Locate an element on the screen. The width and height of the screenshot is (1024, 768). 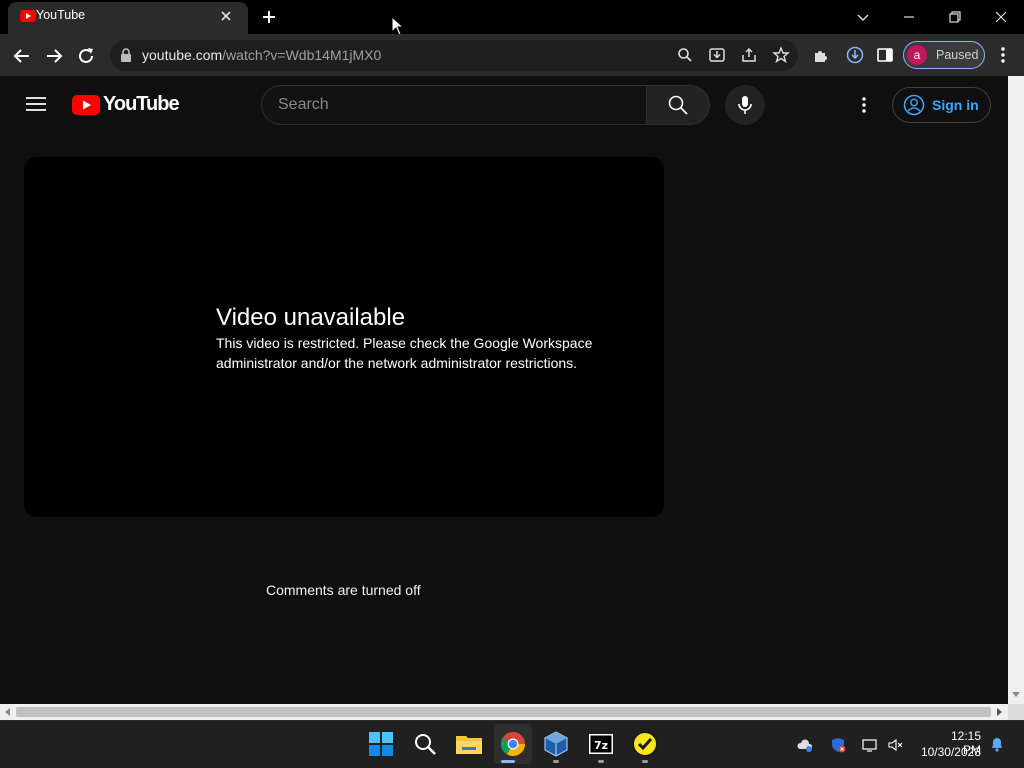
norton-icon is located at coordinates (645, 744).